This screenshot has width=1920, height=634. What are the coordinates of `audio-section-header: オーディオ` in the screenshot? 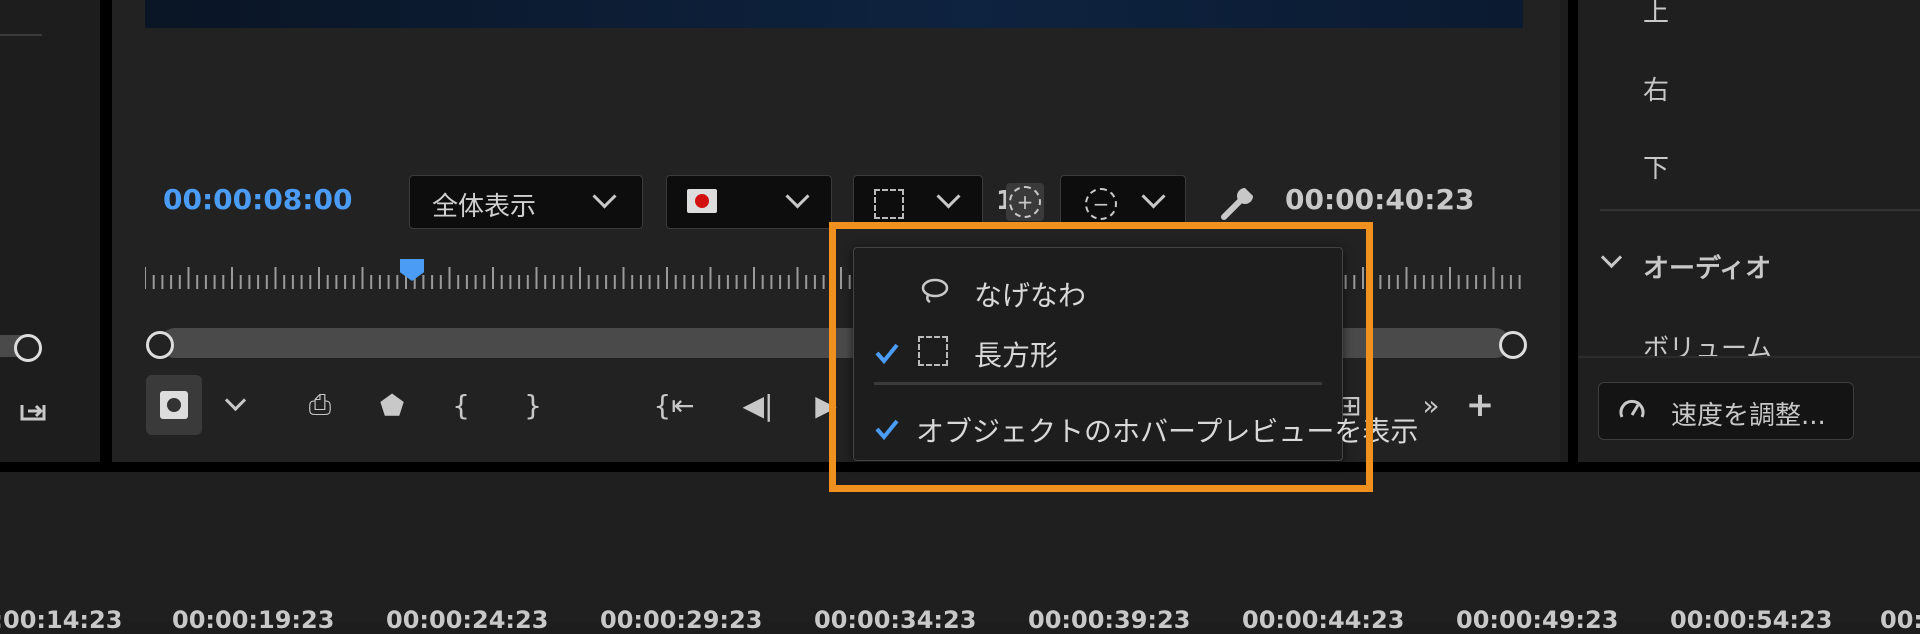 It's located at (1707, 266).